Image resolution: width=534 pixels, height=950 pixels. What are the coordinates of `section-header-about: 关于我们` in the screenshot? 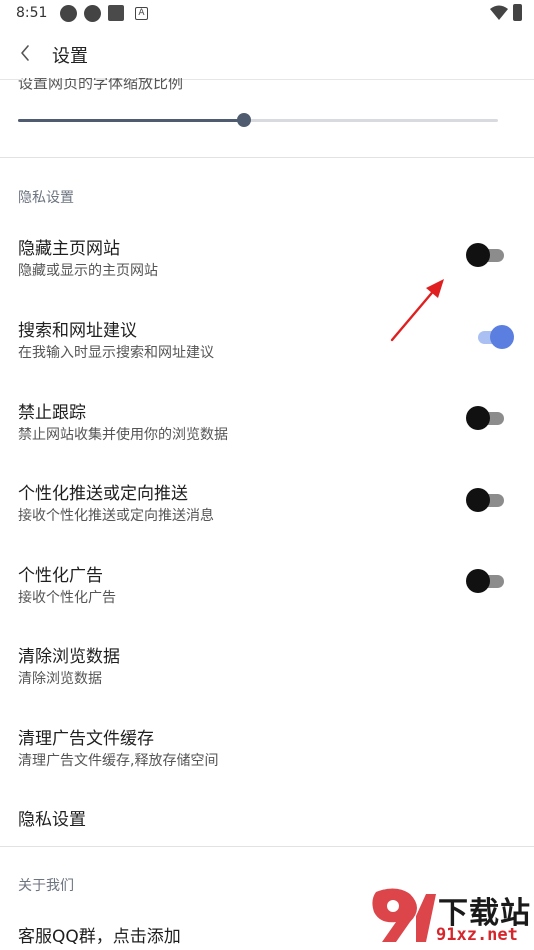 It's located at (46, 886).